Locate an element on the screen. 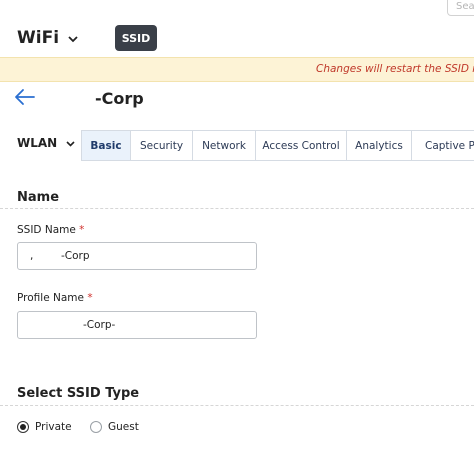 The image size is (474, 453). wlan-dropdown: WLAN is located at coordinates (46, 143).